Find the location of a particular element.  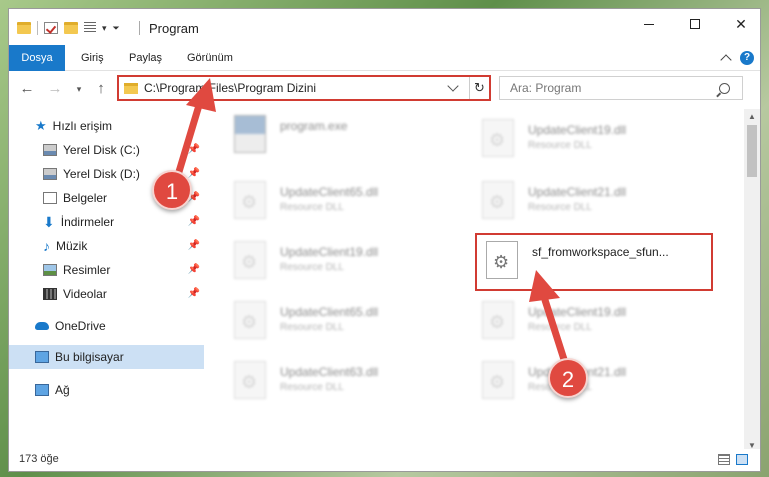

details-view-icon is located at coordinates (724, 459).